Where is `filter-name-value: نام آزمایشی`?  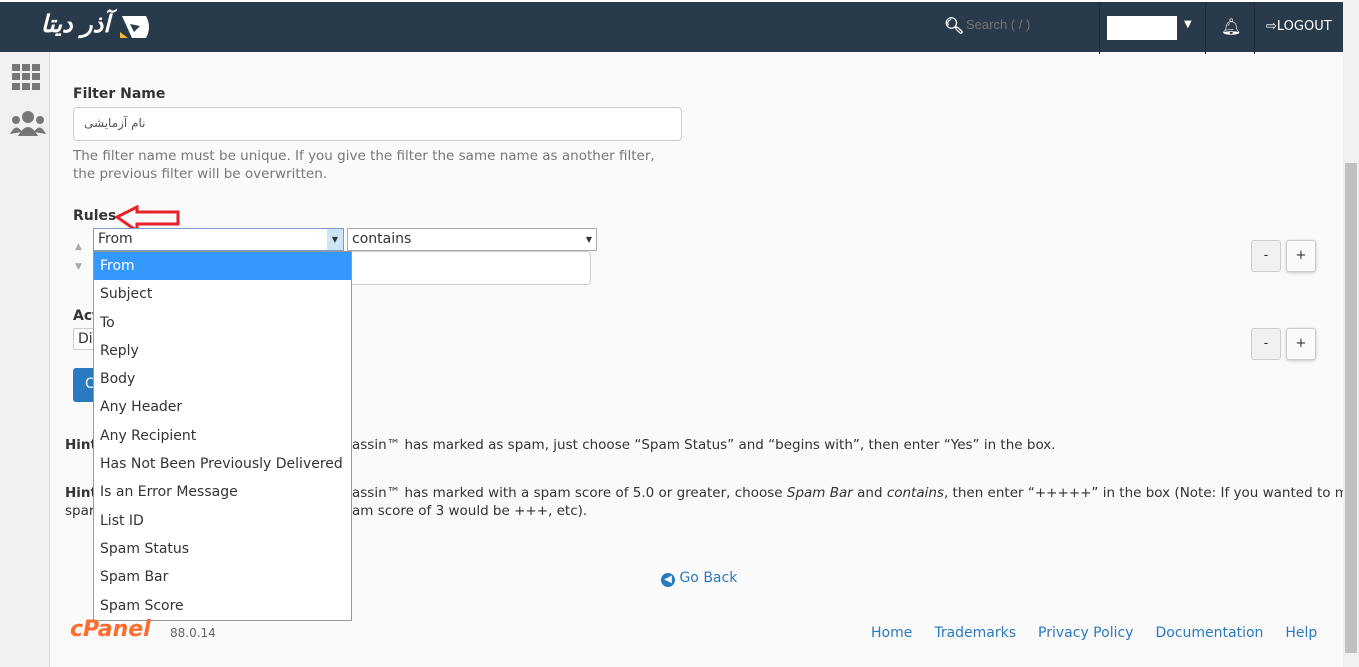
filter-name-value: نام آزمایشی is located at coordinates (115, 123).